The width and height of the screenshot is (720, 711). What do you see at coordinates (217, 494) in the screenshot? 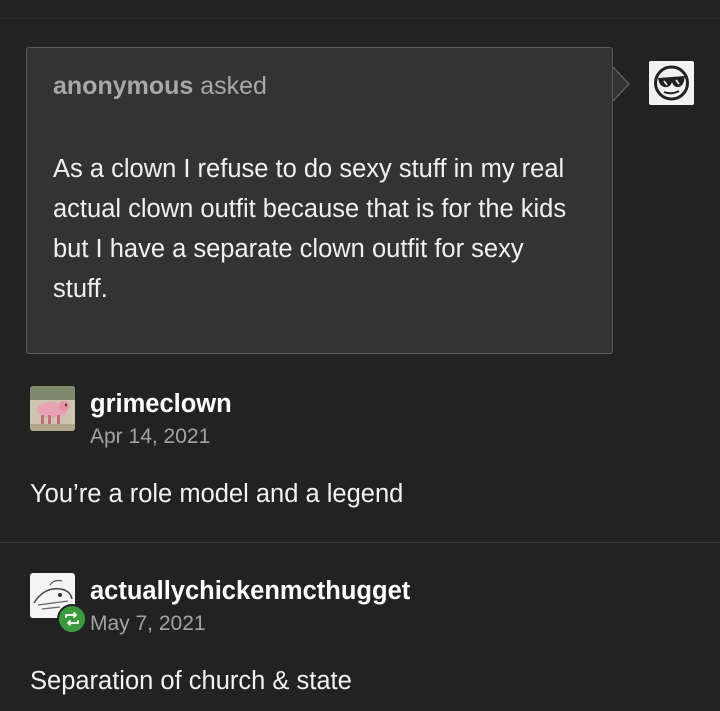
I see `reply-text: You’re a role model and a legend` at bounding box center [217, 494].